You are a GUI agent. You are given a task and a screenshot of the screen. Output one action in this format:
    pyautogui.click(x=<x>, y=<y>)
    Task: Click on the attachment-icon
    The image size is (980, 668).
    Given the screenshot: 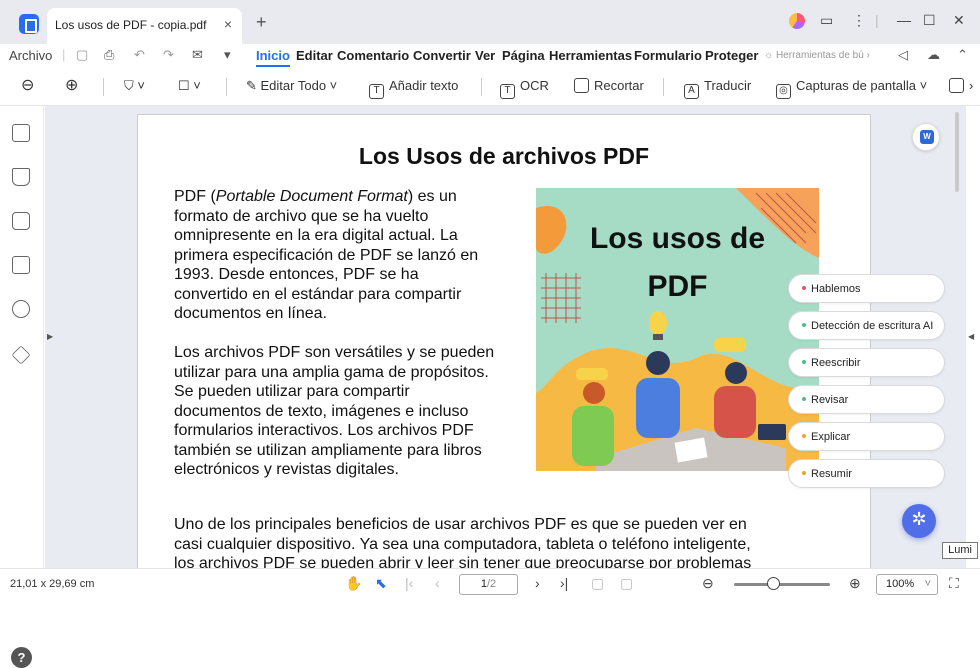 What is the action you would take?
    pyautogui.click(x=21, y=265)
    